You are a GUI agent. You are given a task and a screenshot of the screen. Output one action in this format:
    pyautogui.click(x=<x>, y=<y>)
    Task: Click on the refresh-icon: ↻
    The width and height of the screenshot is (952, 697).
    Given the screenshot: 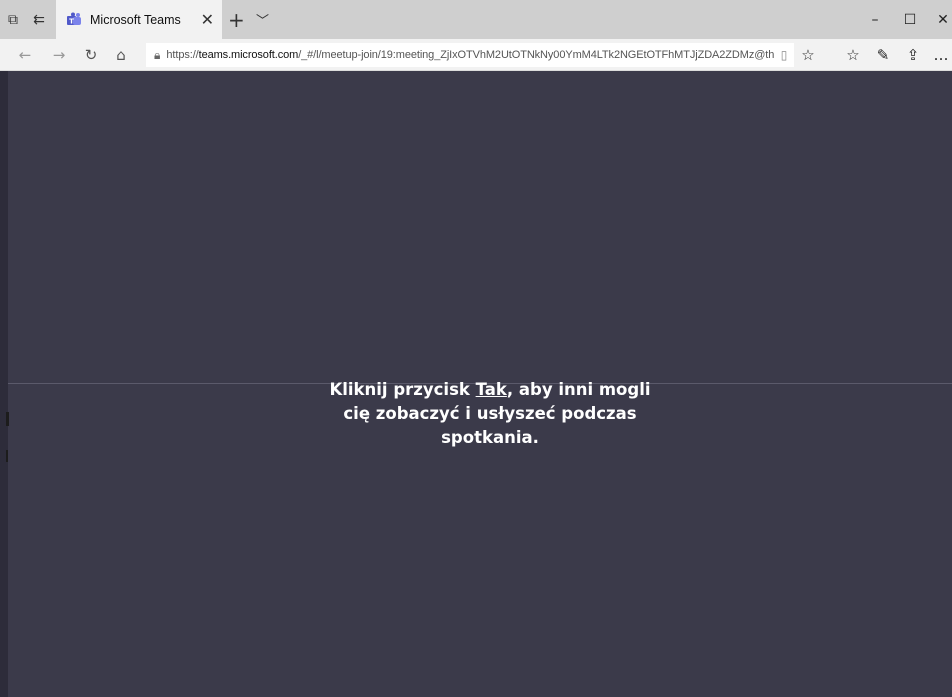 What is the action you would take?
    pyautogui.click(x=91, y=55)
    